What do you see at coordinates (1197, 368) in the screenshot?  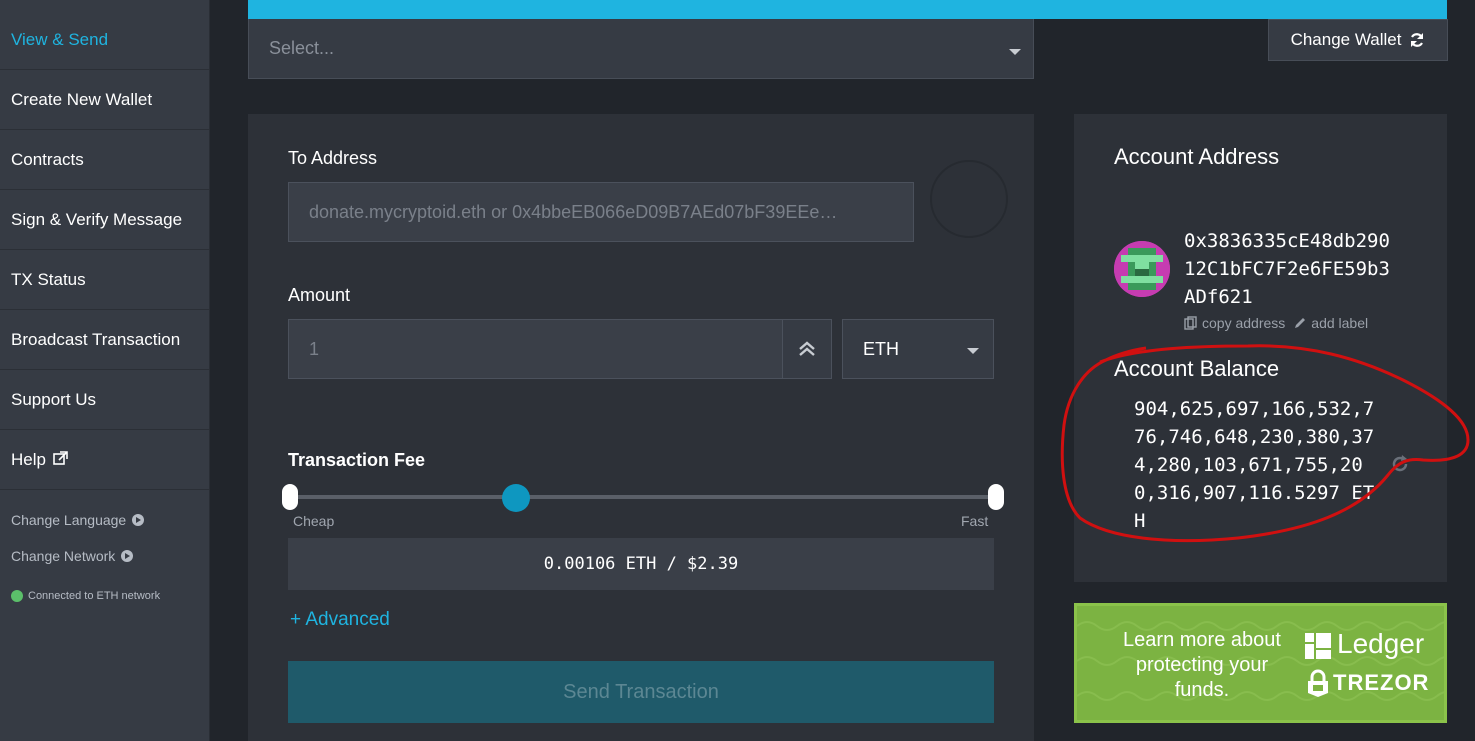 I see `account-balance-title: Account Balance` at bounding box center [1197, 368].